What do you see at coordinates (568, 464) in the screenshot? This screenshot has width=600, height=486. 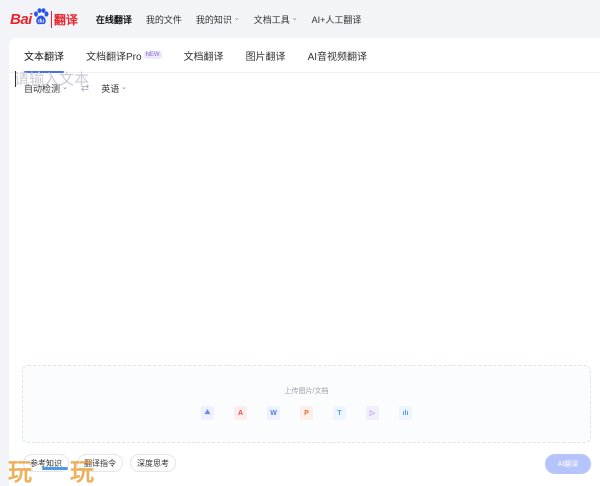 I see `ai-translate-button: AI翻译` at bounding box center [568, 464].